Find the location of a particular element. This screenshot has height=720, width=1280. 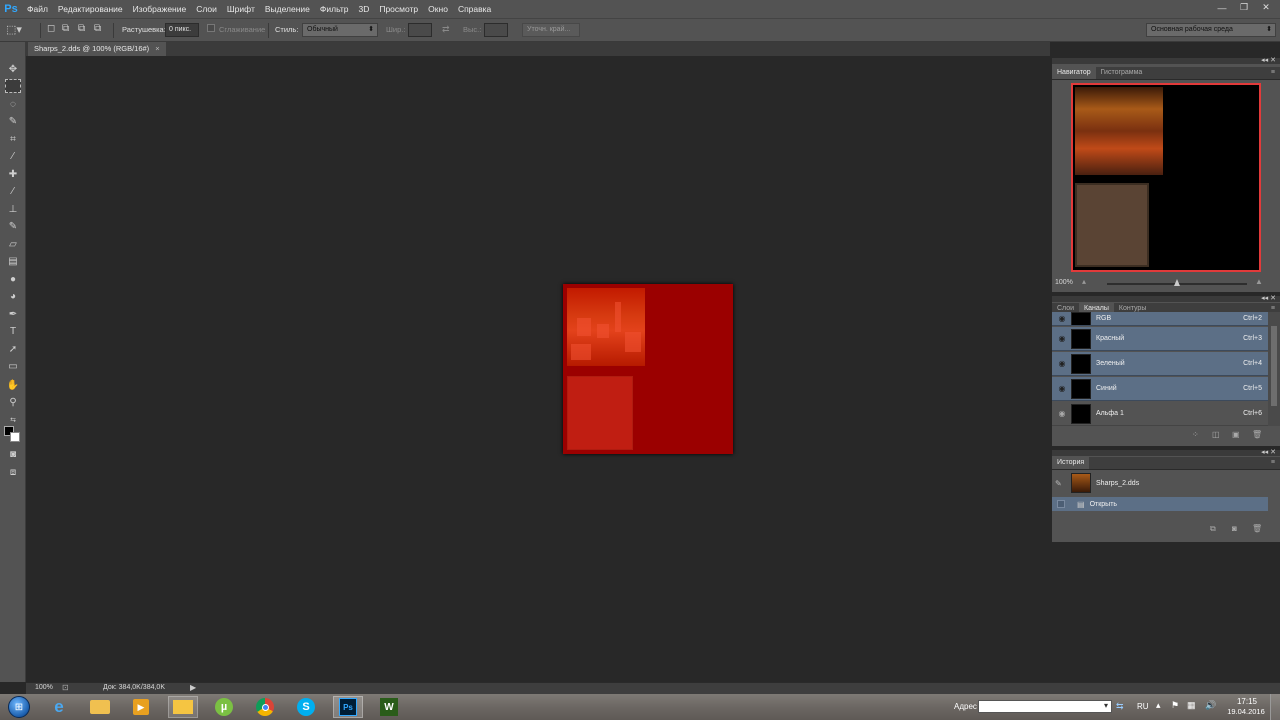

clock-time: 17:15 is located at coordinates (1247, 701).